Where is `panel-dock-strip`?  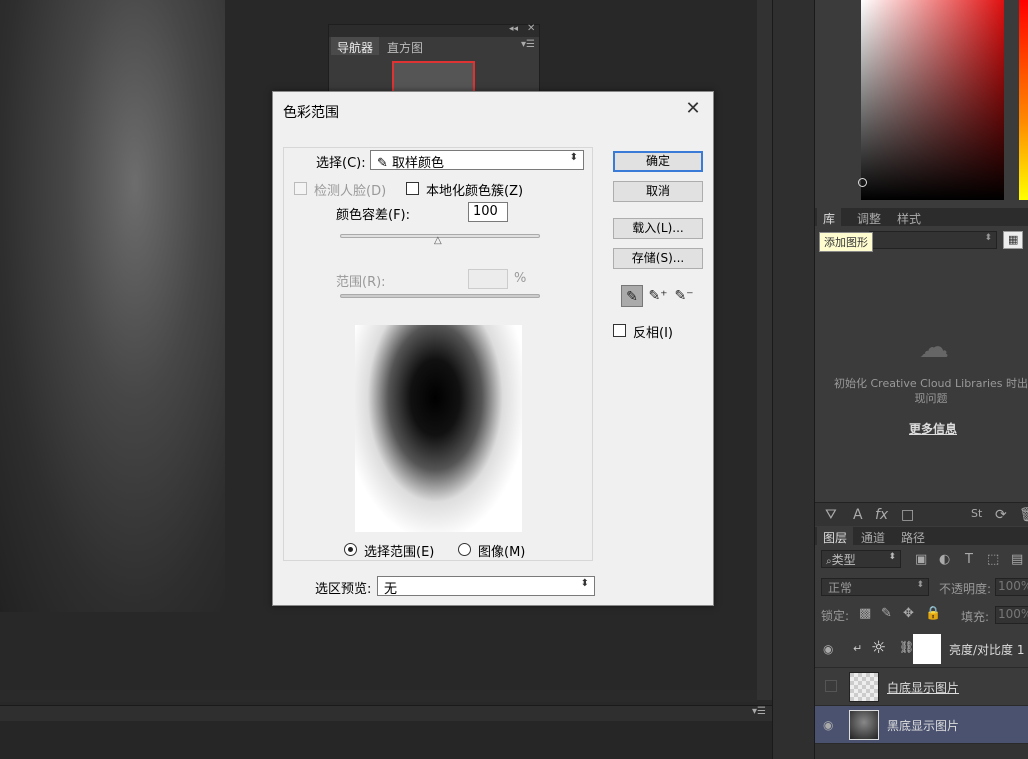 panel-dock-strip is located at coordinates (793, 379).